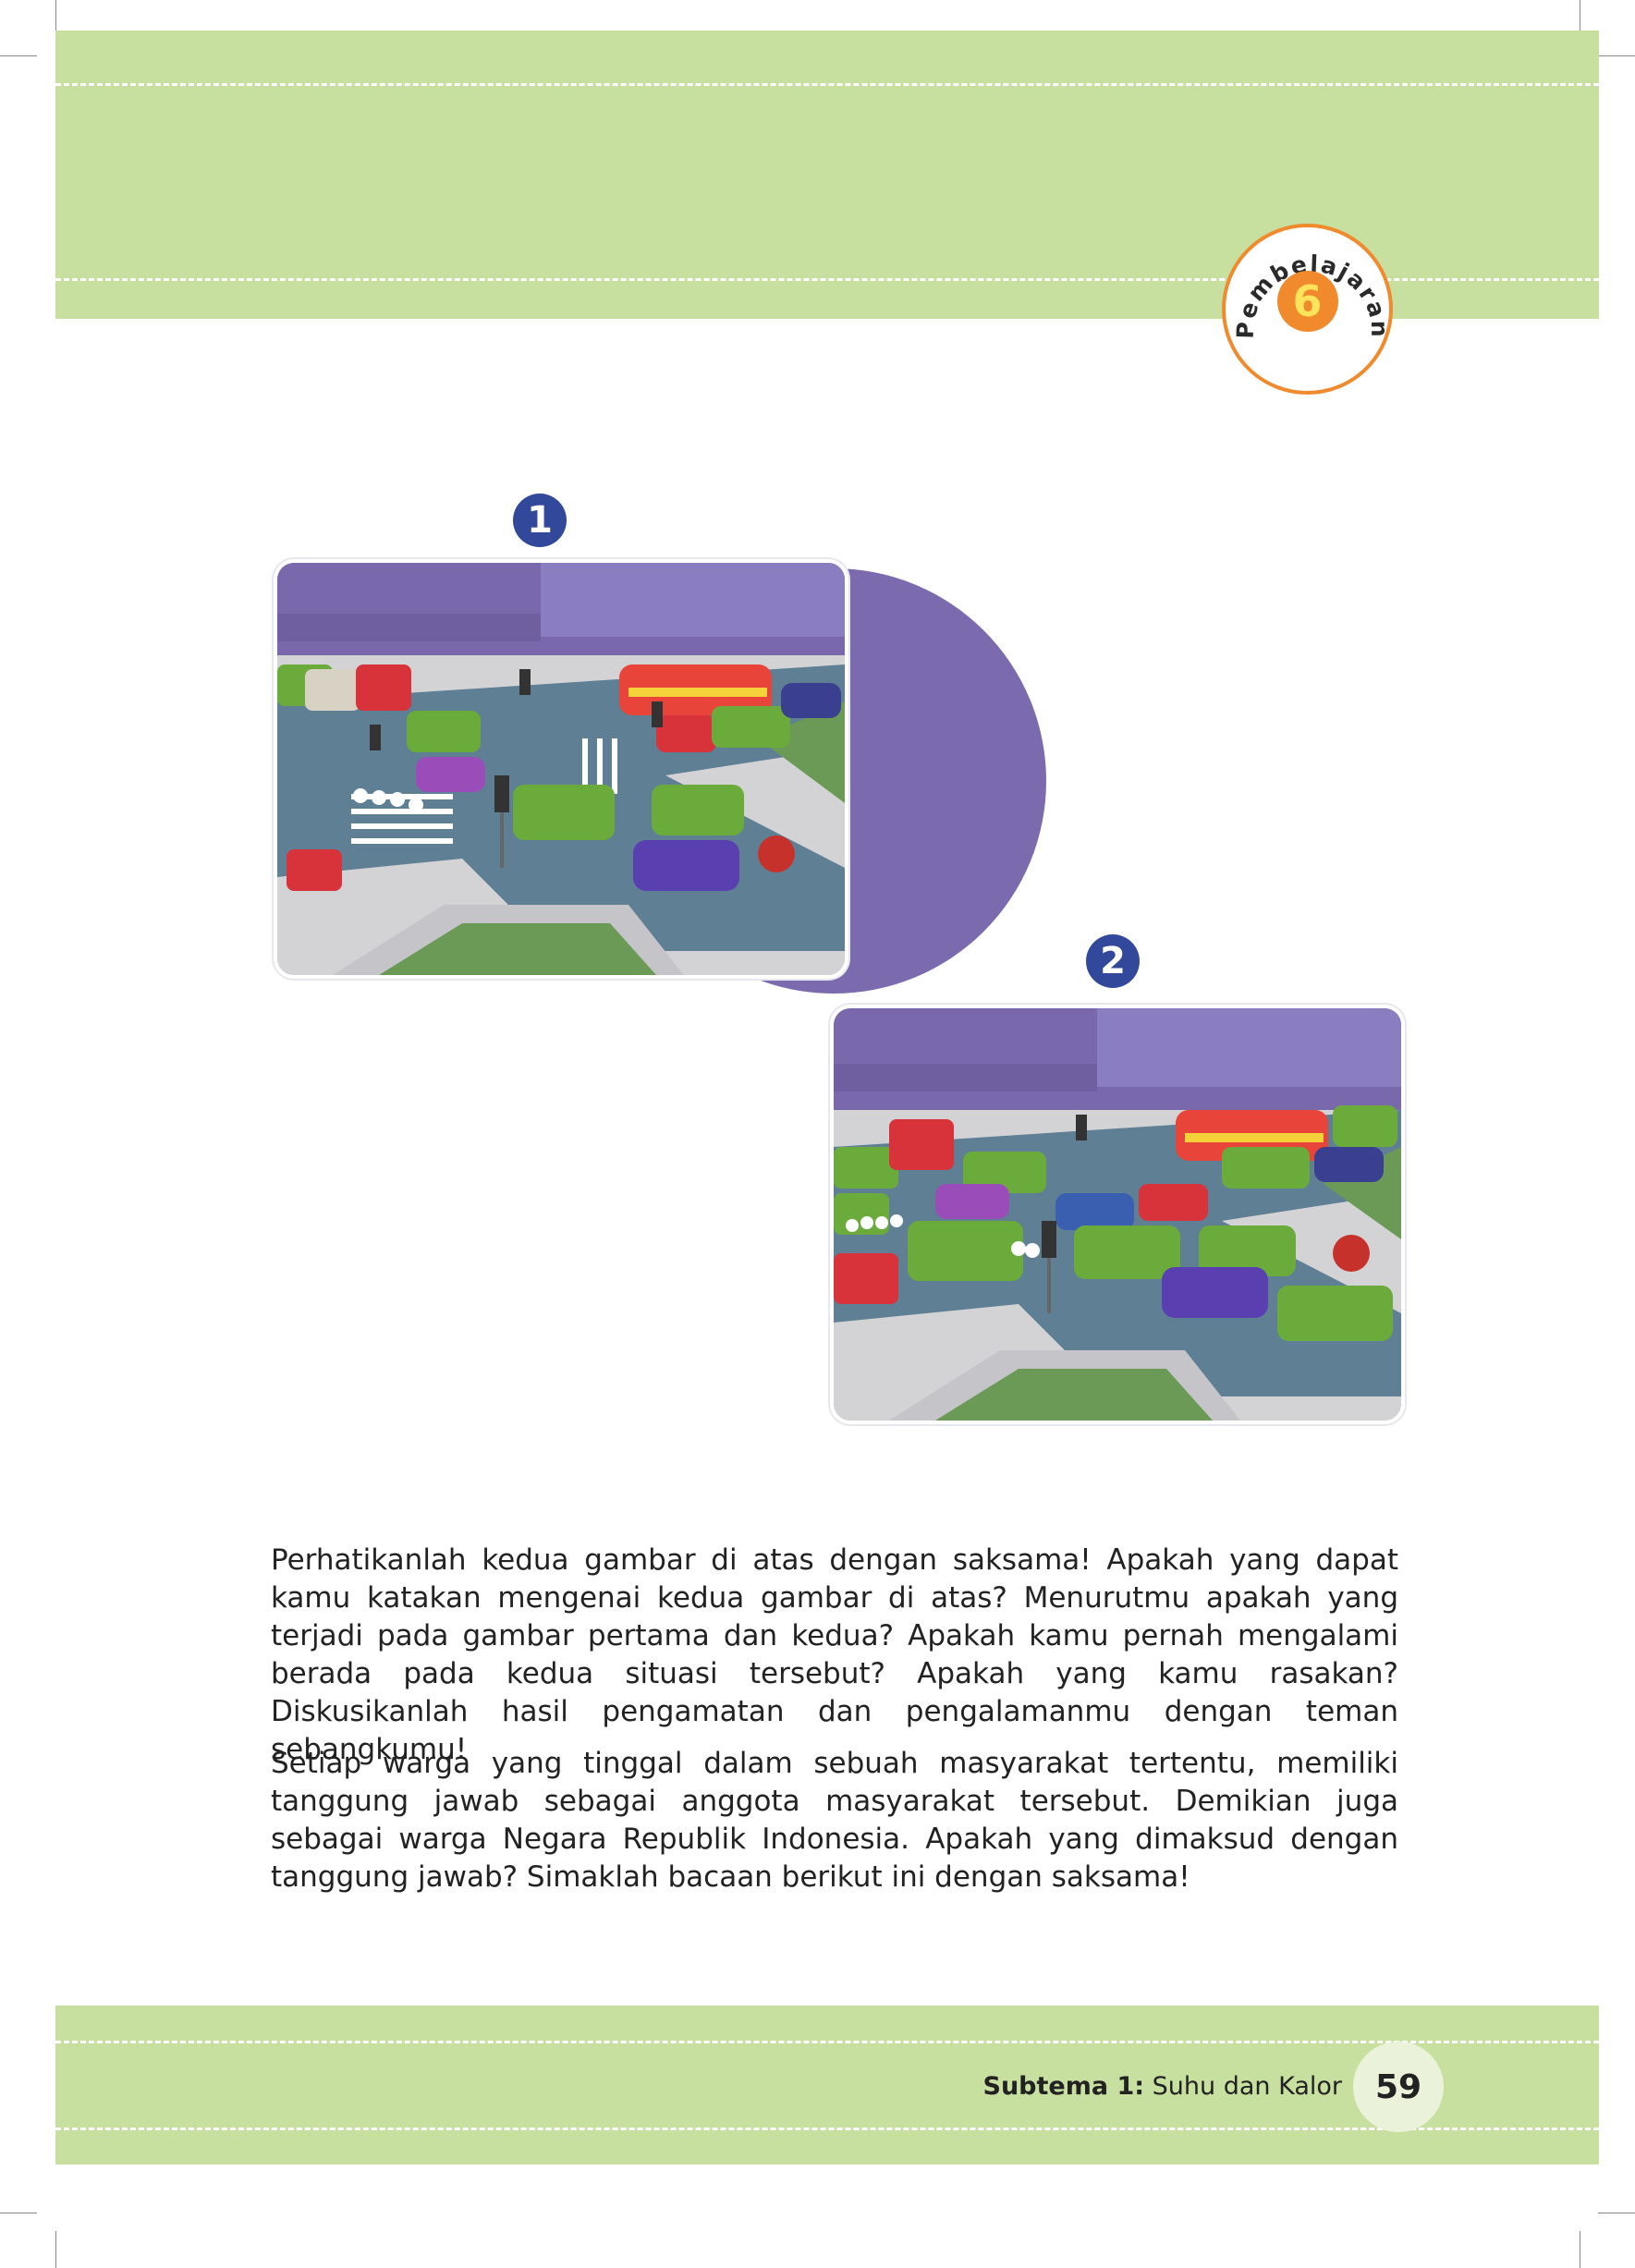  Describe the element at coordinates (540, 520) in the screenshot. I see `figure-1-marker: 1` at that location.